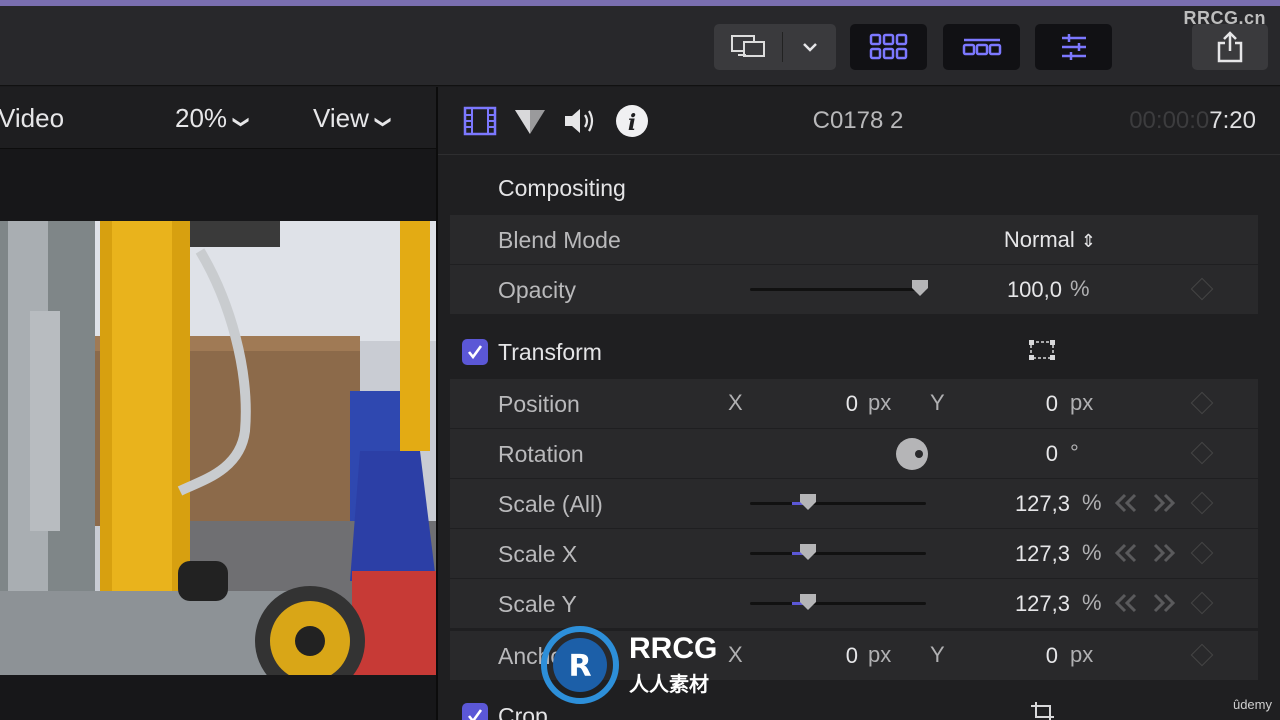 This screenshot has height=720, width=1280. I want to click on anchor-y-axis: Y, so click(937, 654).